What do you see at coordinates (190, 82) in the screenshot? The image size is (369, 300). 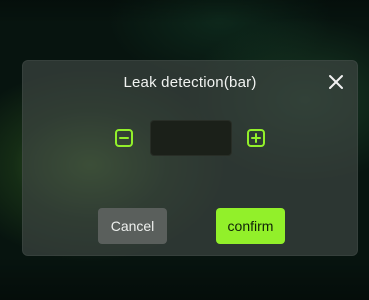 I see `dialog-title: Leak detection(bar)` at bounding box center [190, 82].